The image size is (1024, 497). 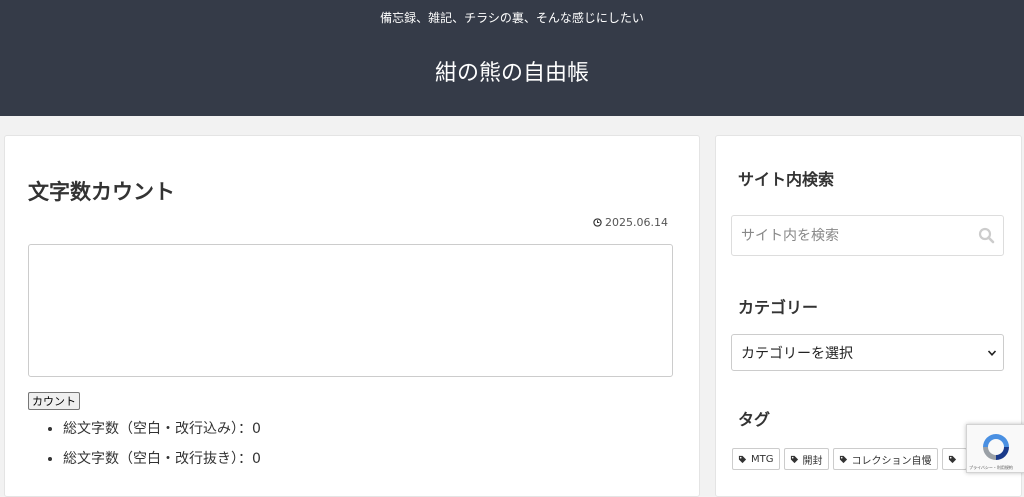 What do you see at coordinates (891, 461) in the screenshot?
I see `tag-label: コレクション自慢` at bounding box center [891, 461].